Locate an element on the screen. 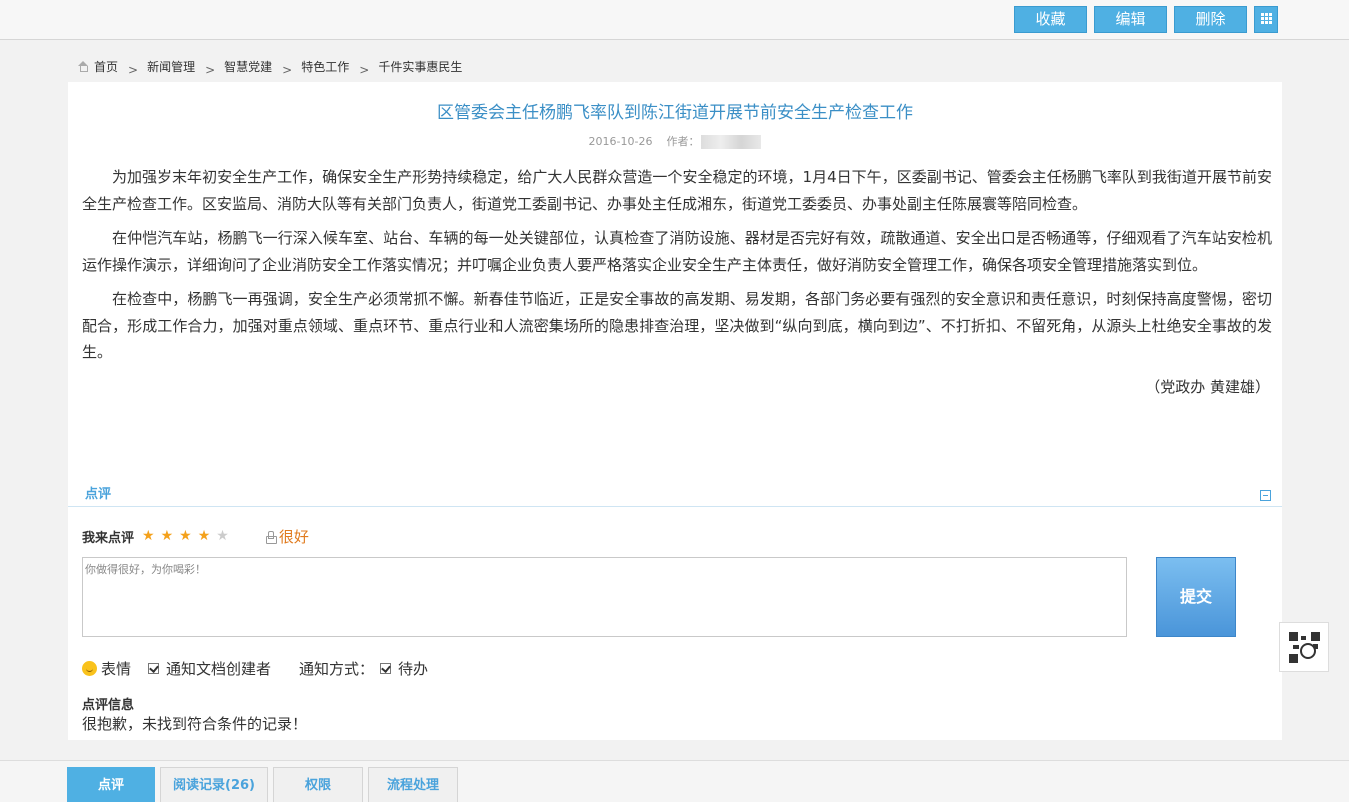  article-title: 区管委会主任杨鹏飞率队到陈江街道开展节前安全生产检查工作 is located at coordinates (675, 113).